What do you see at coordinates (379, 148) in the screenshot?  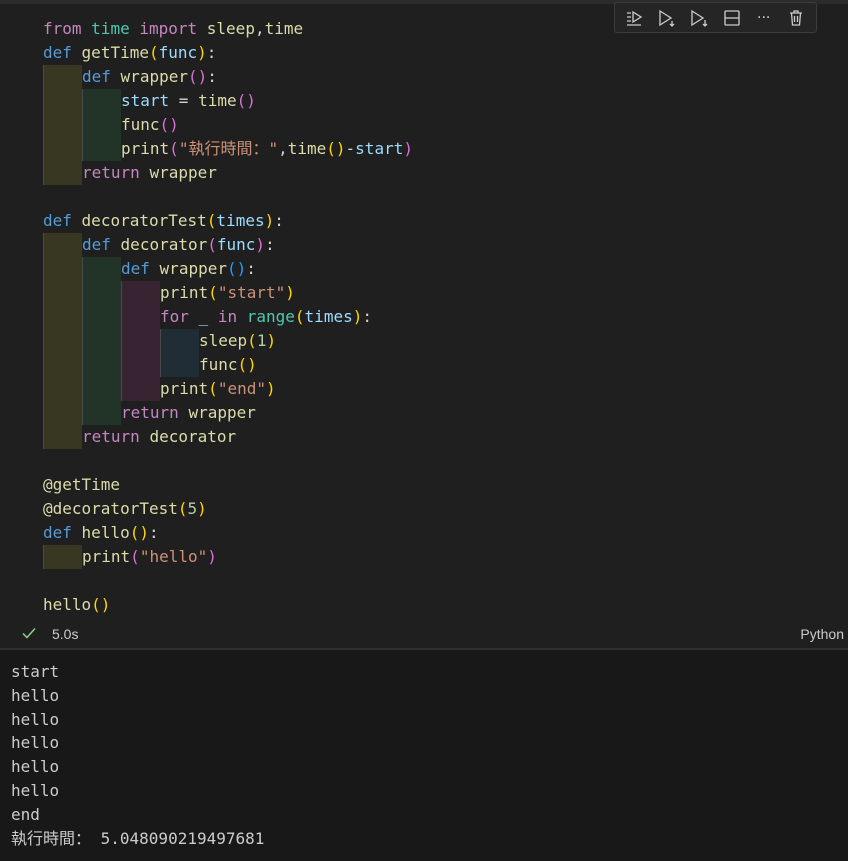 I see `code-token: start` at bounding box center [379, 148].